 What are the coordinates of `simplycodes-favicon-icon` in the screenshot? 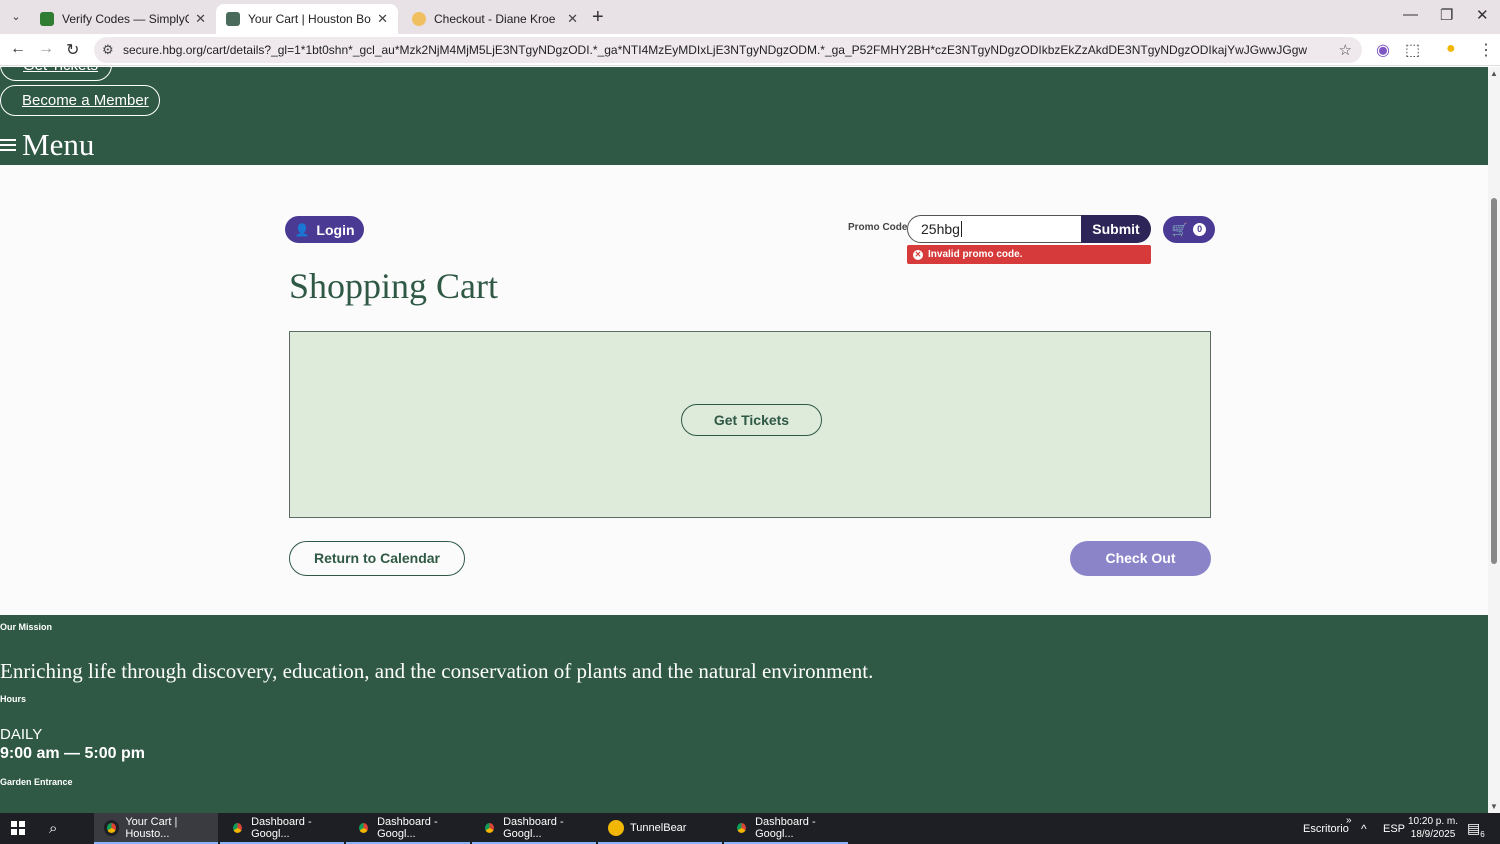 It's located at (47, 19).